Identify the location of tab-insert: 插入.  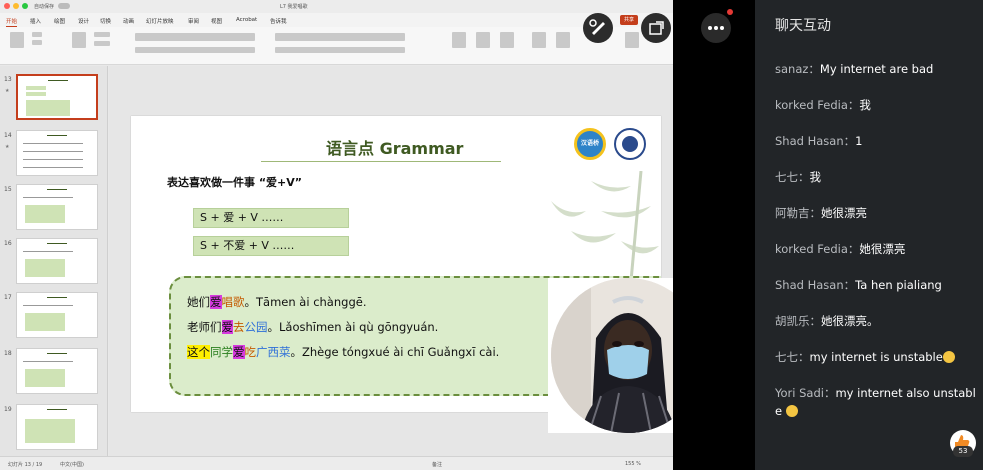
(35, 21).